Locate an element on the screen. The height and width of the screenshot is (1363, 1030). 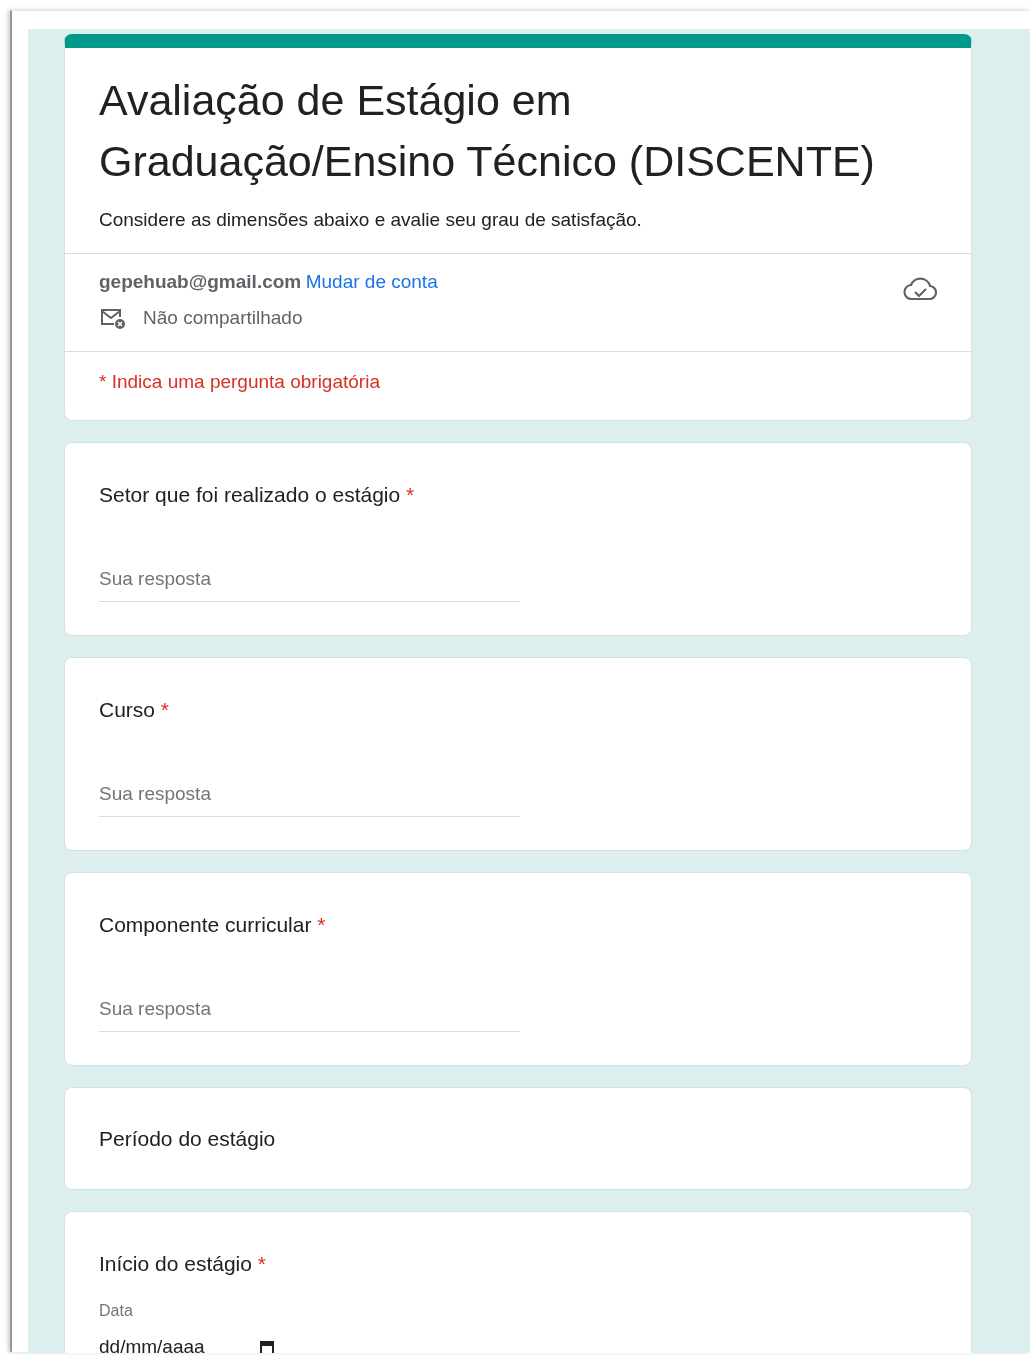
question-label: Início do estágio * is located at coordinates (183, 1263).